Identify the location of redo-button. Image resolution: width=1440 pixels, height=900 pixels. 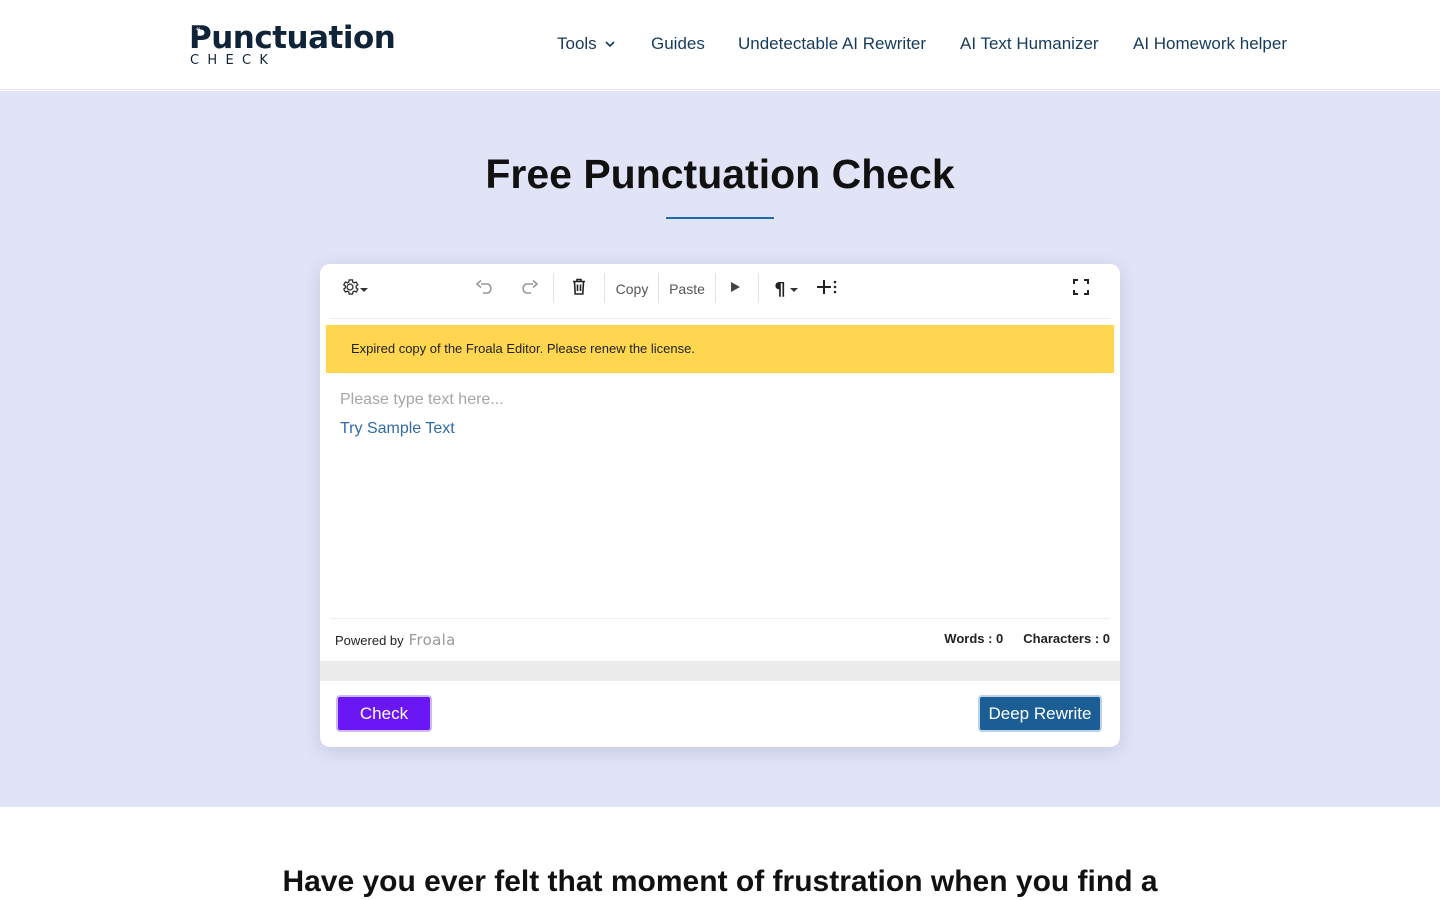
(528, 289).